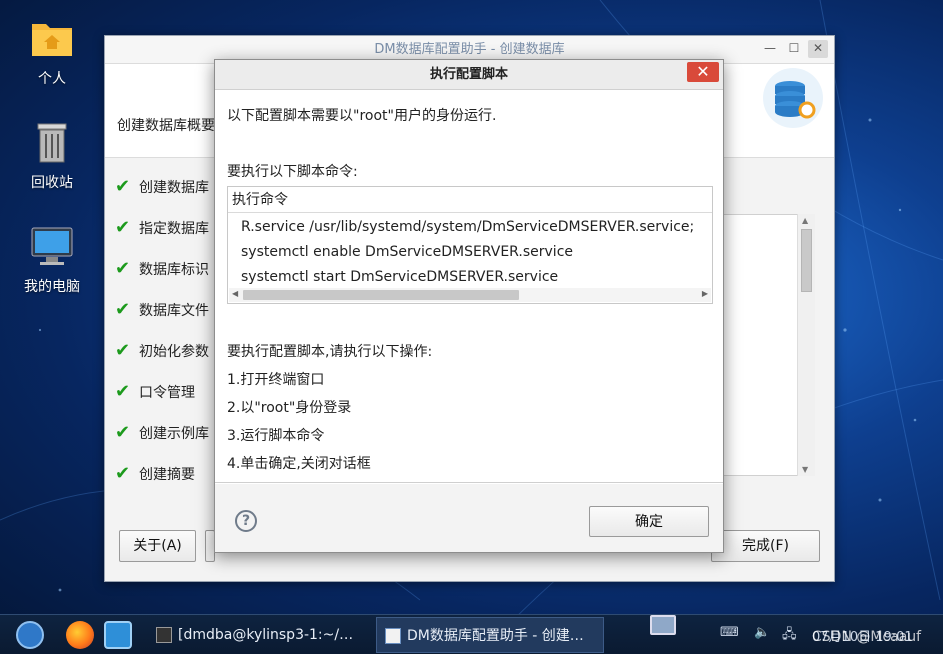 This screenshot has height=654, width=943. What do you see at coordinates (362, 116) in the screenshot?
I see `dialog-intro-text: 以下配置脚本需要以"root"用户的身份运行.` at bounding box center [362, 116].